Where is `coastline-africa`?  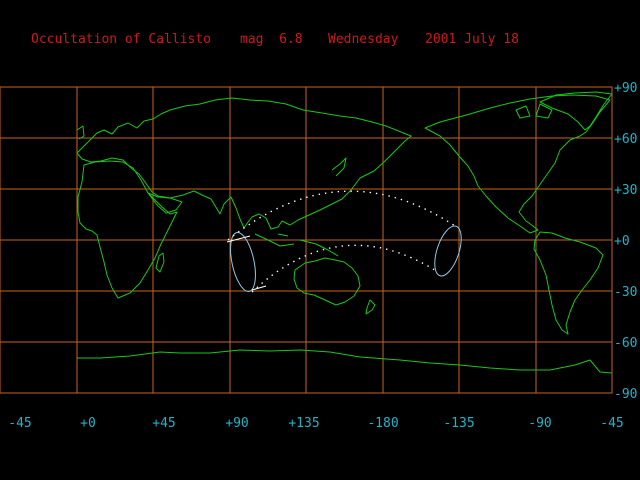
coastline-africa is located at coordinates (127, 229).